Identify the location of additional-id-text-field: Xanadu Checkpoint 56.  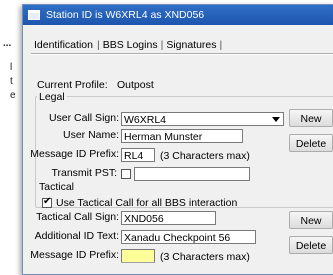
(188, 237).